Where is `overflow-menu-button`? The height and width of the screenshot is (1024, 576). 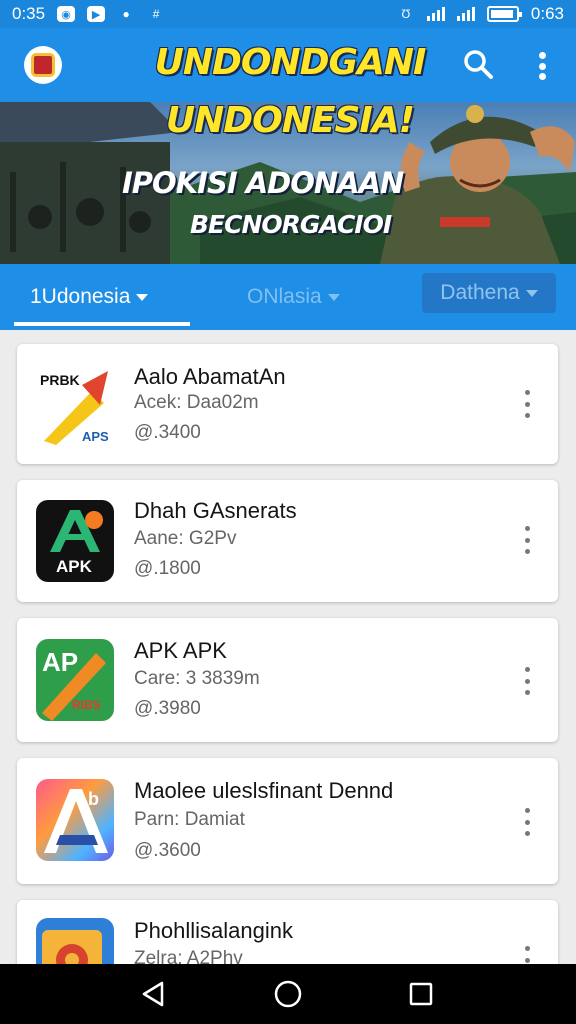
overflow-menu-button is located at coordinates (542, 66).